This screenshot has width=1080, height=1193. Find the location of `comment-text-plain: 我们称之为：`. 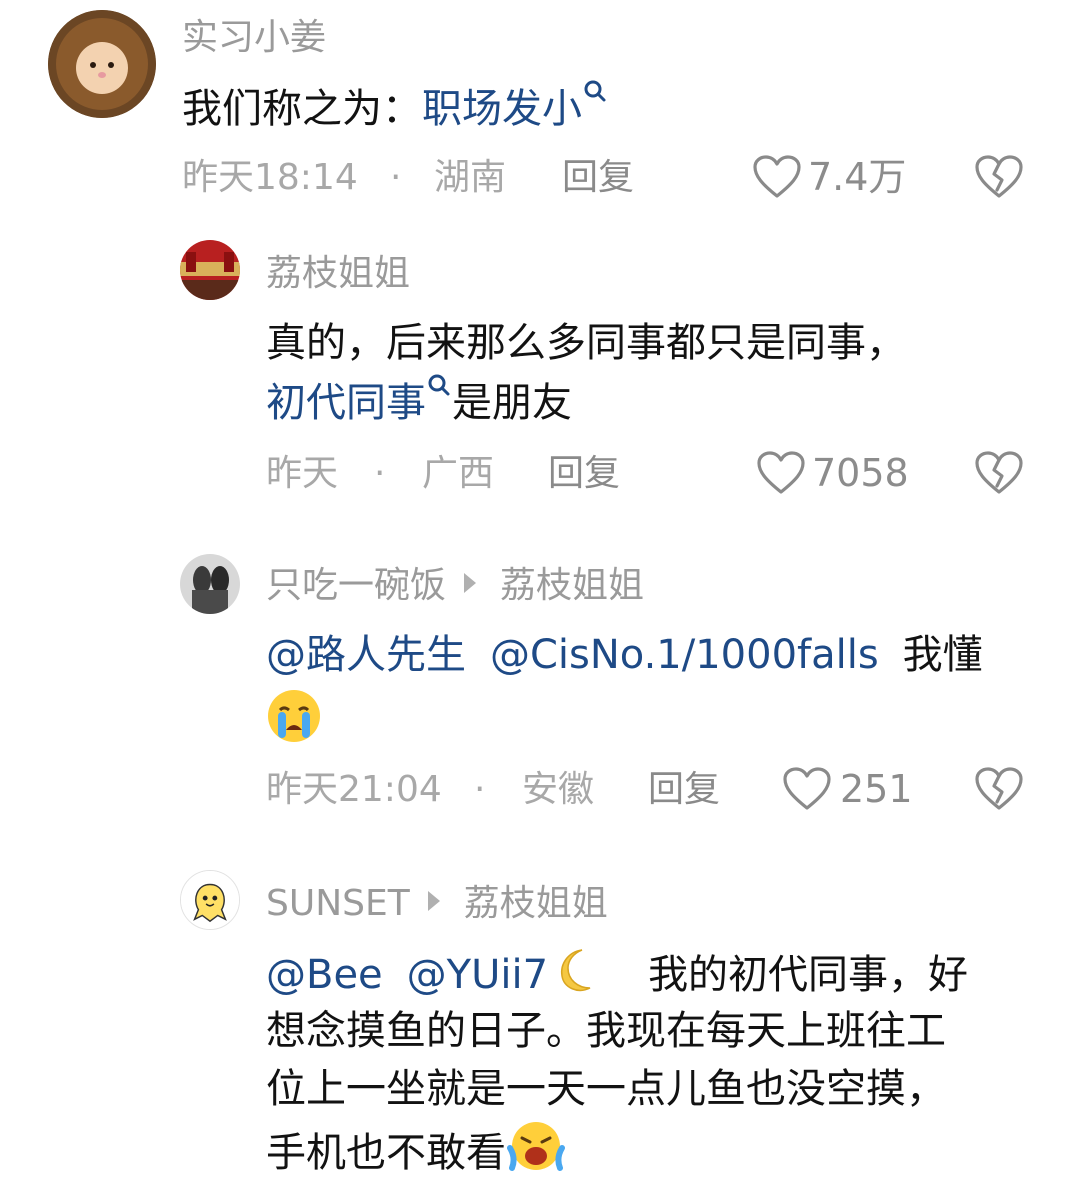

comment-text-plain: 我们称之为： is located at coordinates (302, 109).